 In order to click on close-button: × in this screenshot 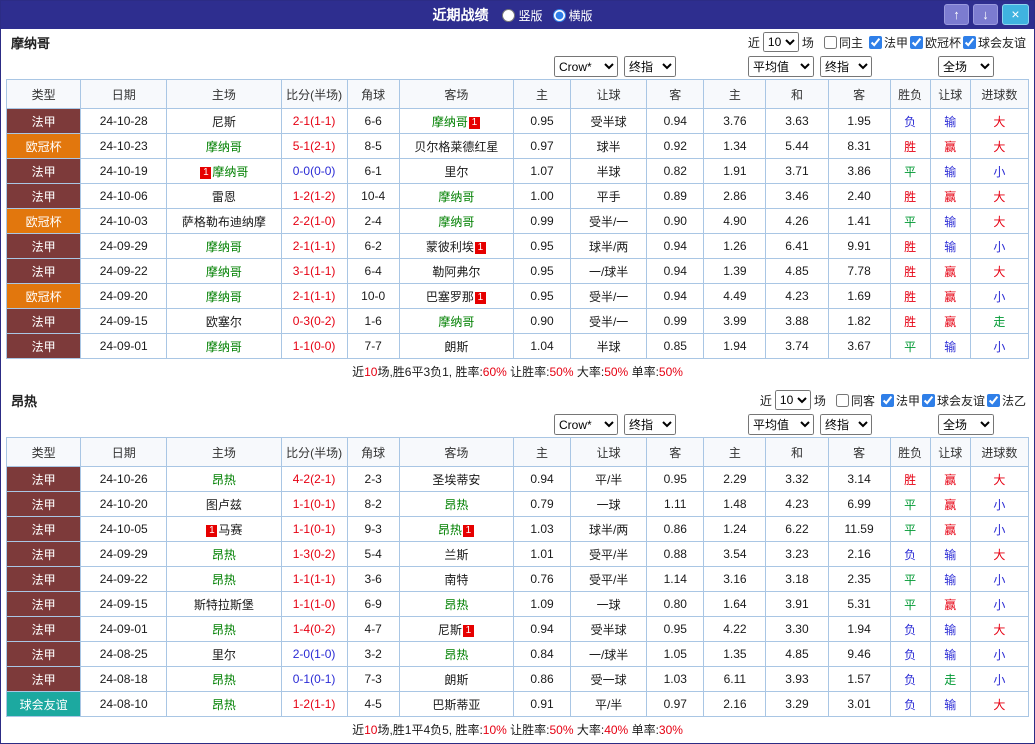, I will do `click(1015, 14)`.